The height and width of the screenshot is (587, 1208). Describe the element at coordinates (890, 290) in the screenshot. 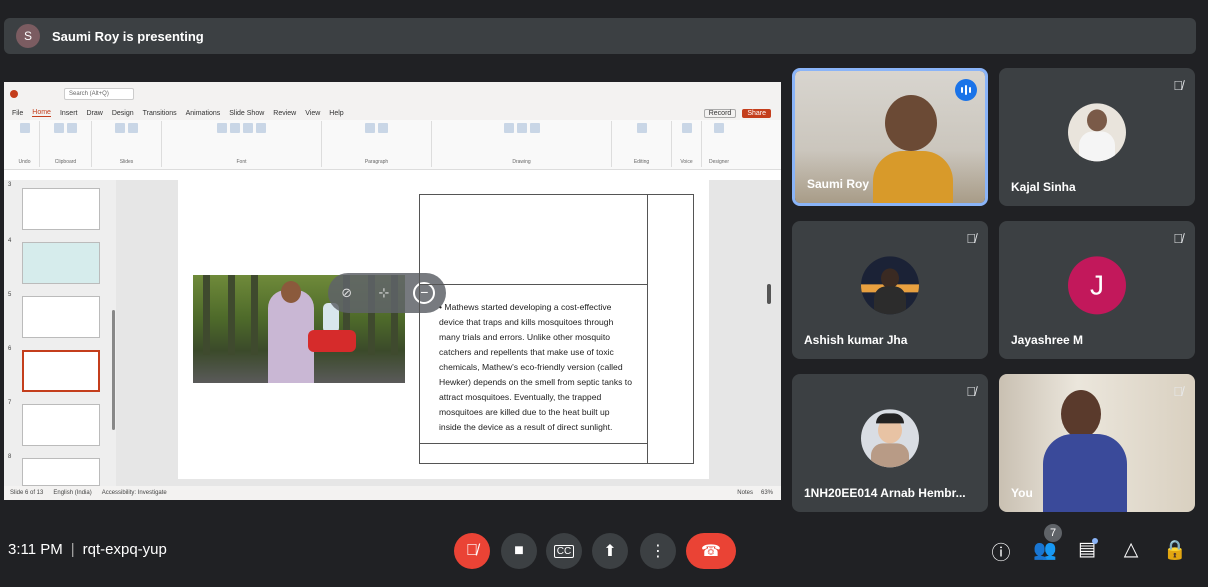

I see `participant-tile-ashish: 🎙̸ Ashish kumar Jha` at that location.